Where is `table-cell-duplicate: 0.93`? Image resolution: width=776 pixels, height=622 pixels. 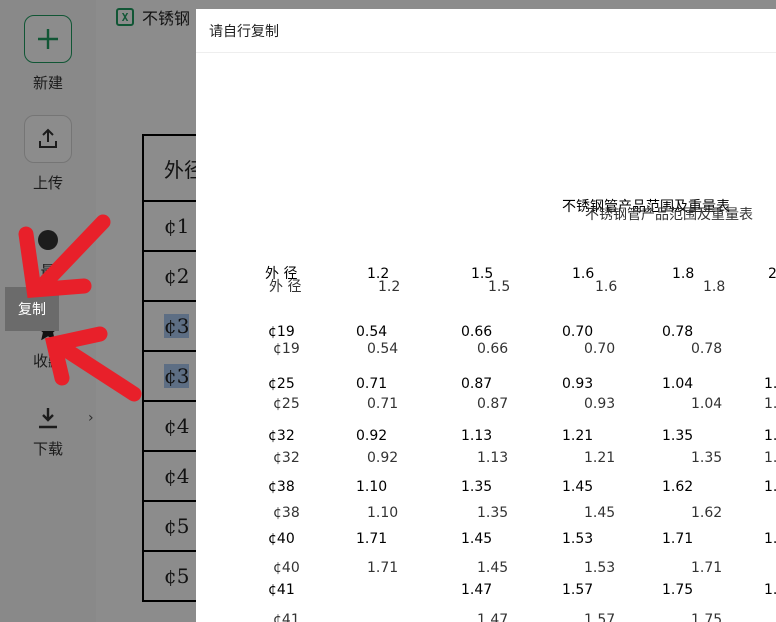
table-cell-duplicate: 0.93 is located at coordinates (599, 404).